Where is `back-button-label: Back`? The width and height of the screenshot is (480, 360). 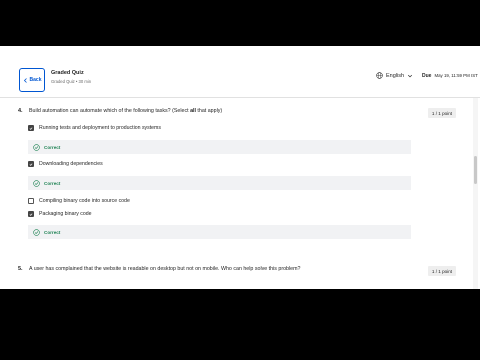 back-button-label: Back is located at coordinates (35, 80).